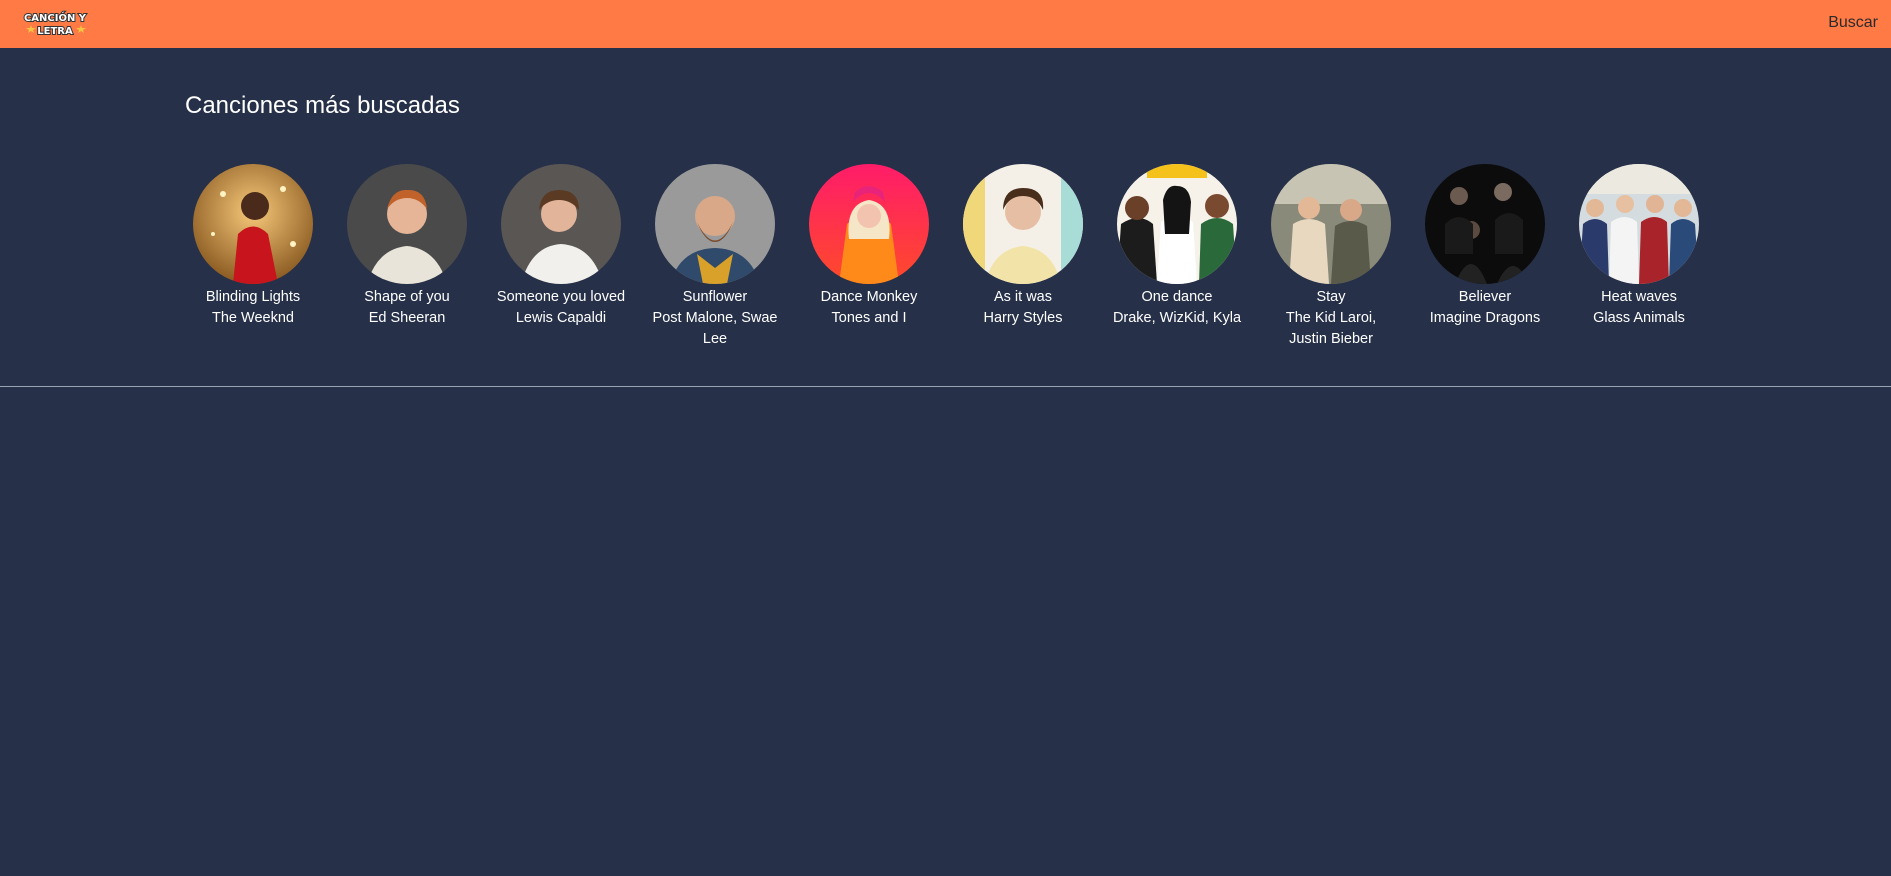  I want to click on song-artist: Post Malone, Swae Lee, so click(715, 328).